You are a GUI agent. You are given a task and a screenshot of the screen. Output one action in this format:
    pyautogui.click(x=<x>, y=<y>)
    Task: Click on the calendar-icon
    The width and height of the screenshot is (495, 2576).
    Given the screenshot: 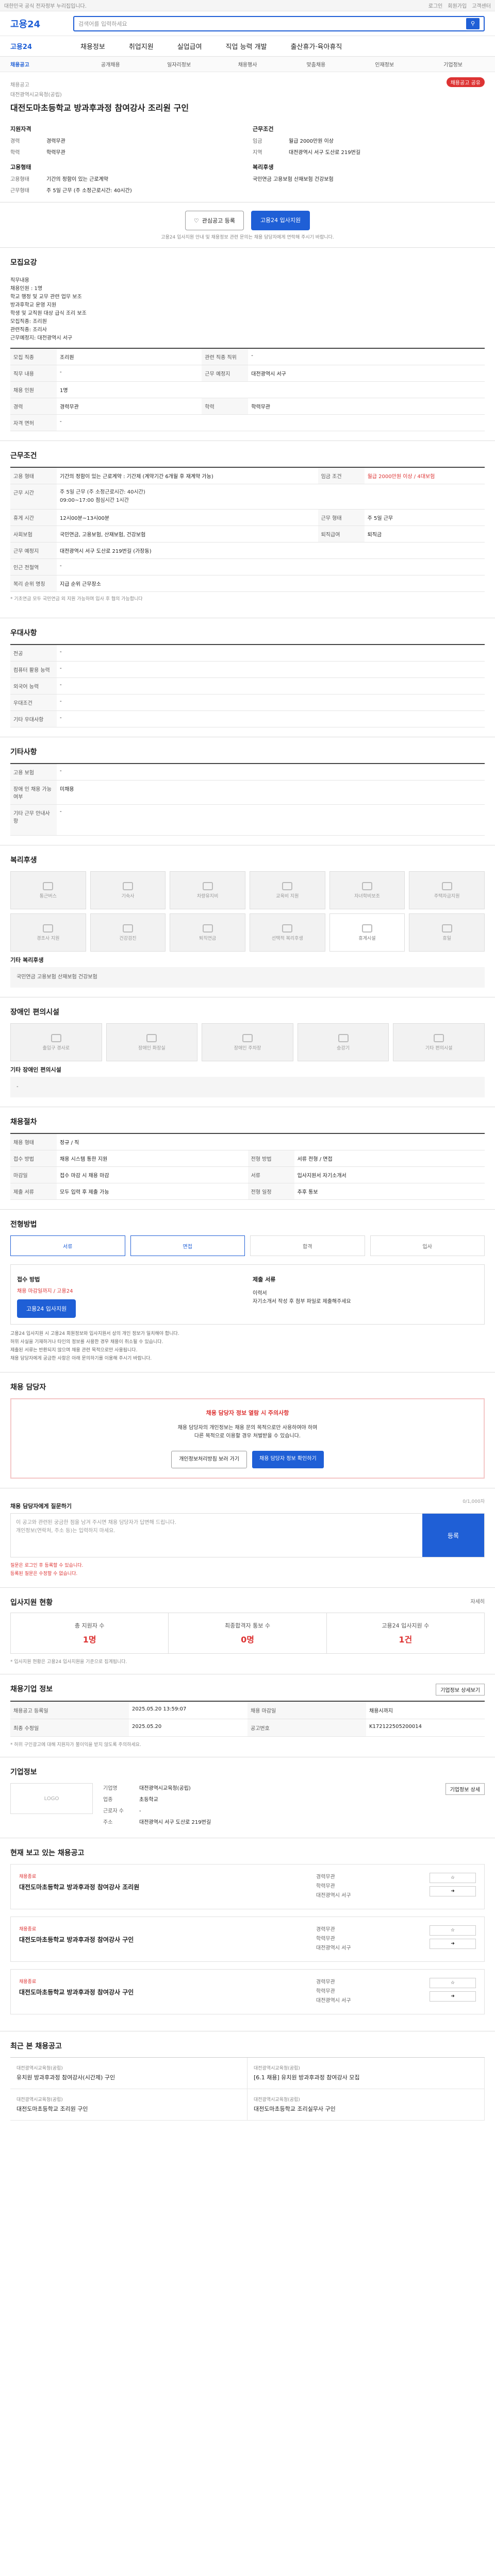 What is the action you would take?
    pyautogui.click(x=446, y=928)
    